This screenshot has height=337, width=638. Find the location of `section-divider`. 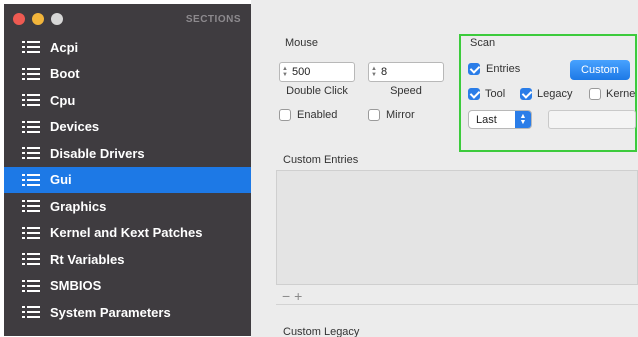

section-divider is located at coordinates (457, 304).